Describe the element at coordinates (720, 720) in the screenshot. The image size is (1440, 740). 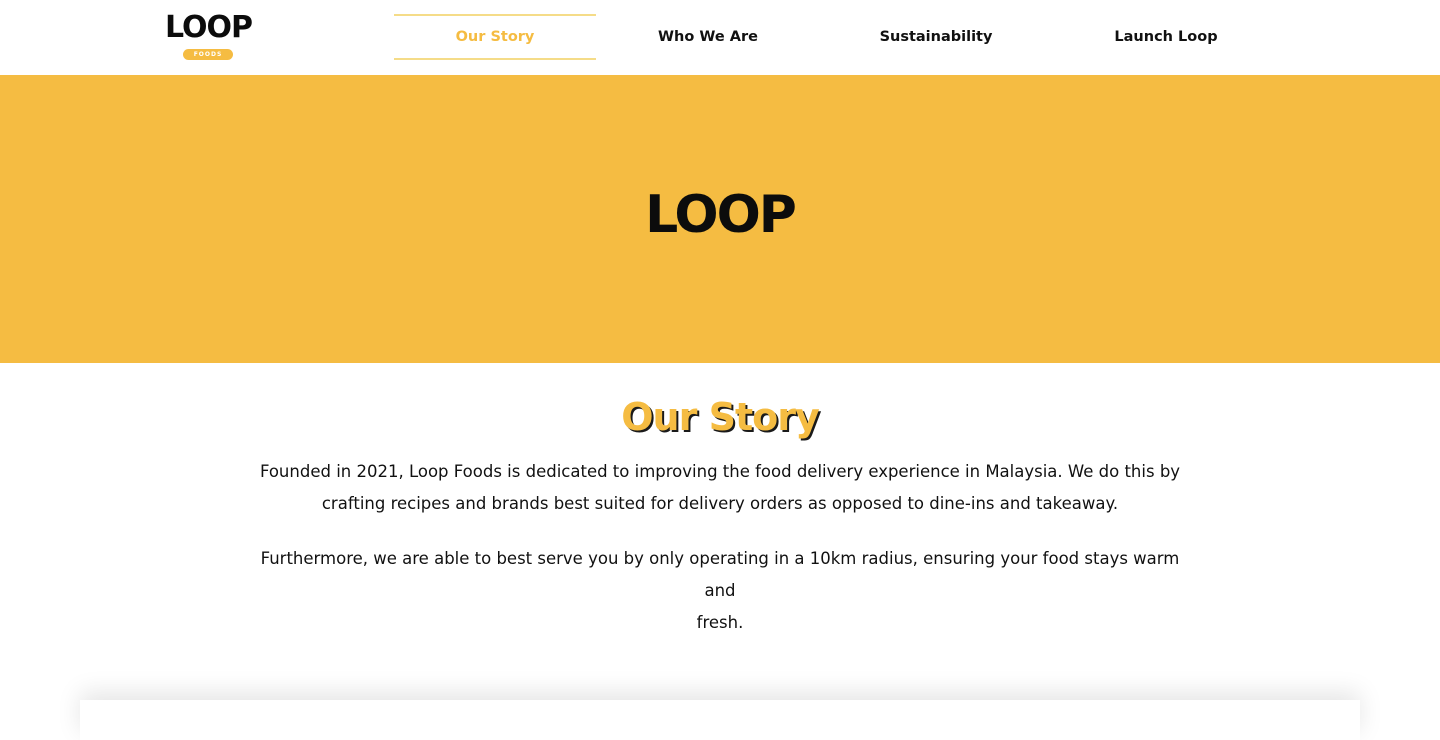
I see `next-section-edge` at that location.